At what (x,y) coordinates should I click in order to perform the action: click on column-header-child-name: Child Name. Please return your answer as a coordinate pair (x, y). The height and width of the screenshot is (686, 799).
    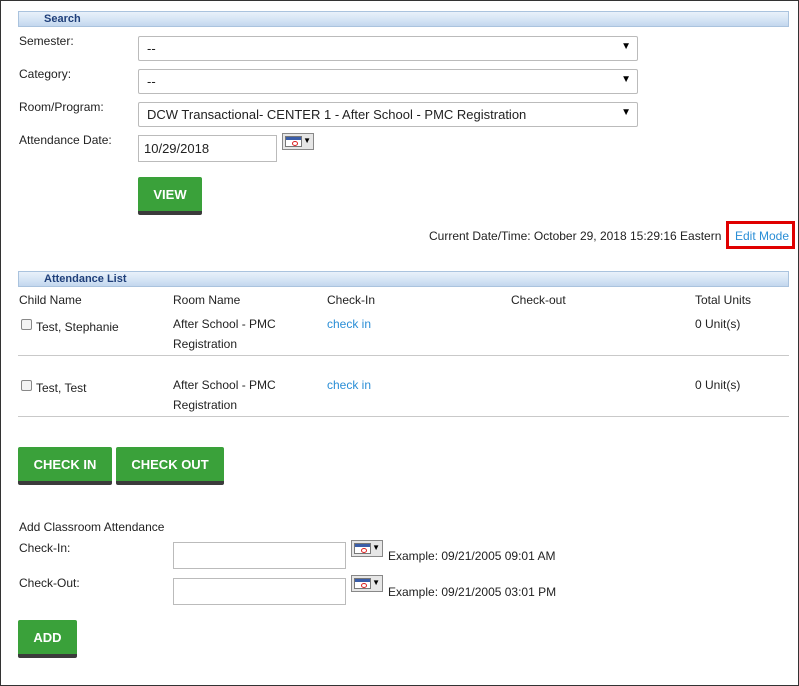
    Looking at the image, I should click on (50, 300).